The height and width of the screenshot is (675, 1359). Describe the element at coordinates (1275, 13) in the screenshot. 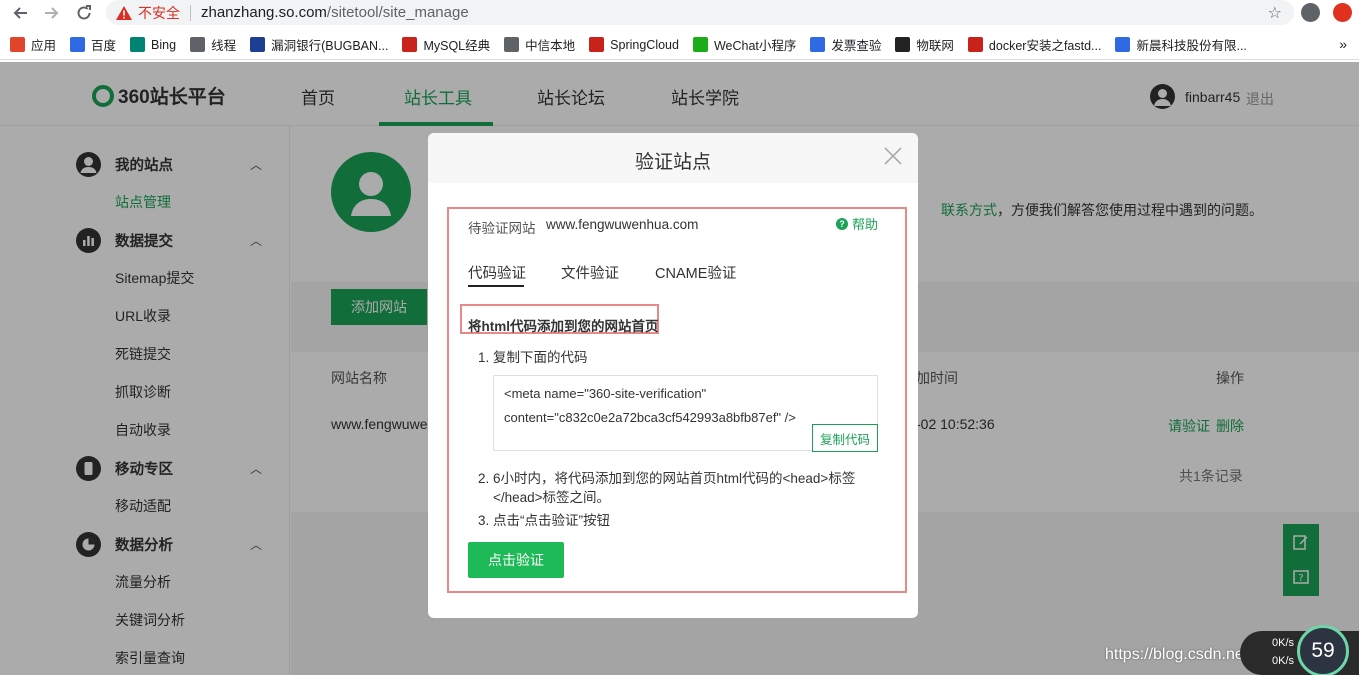

I see `bookmark-star-icon: ☆` at that location.